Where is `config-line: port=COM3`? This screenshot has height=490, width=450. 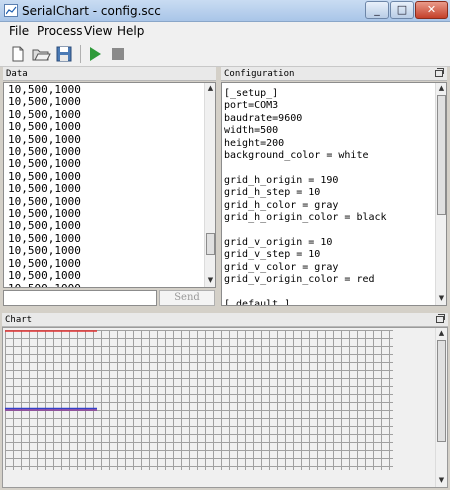
config-line: port=COM3 is located at coordinates (251, 106).